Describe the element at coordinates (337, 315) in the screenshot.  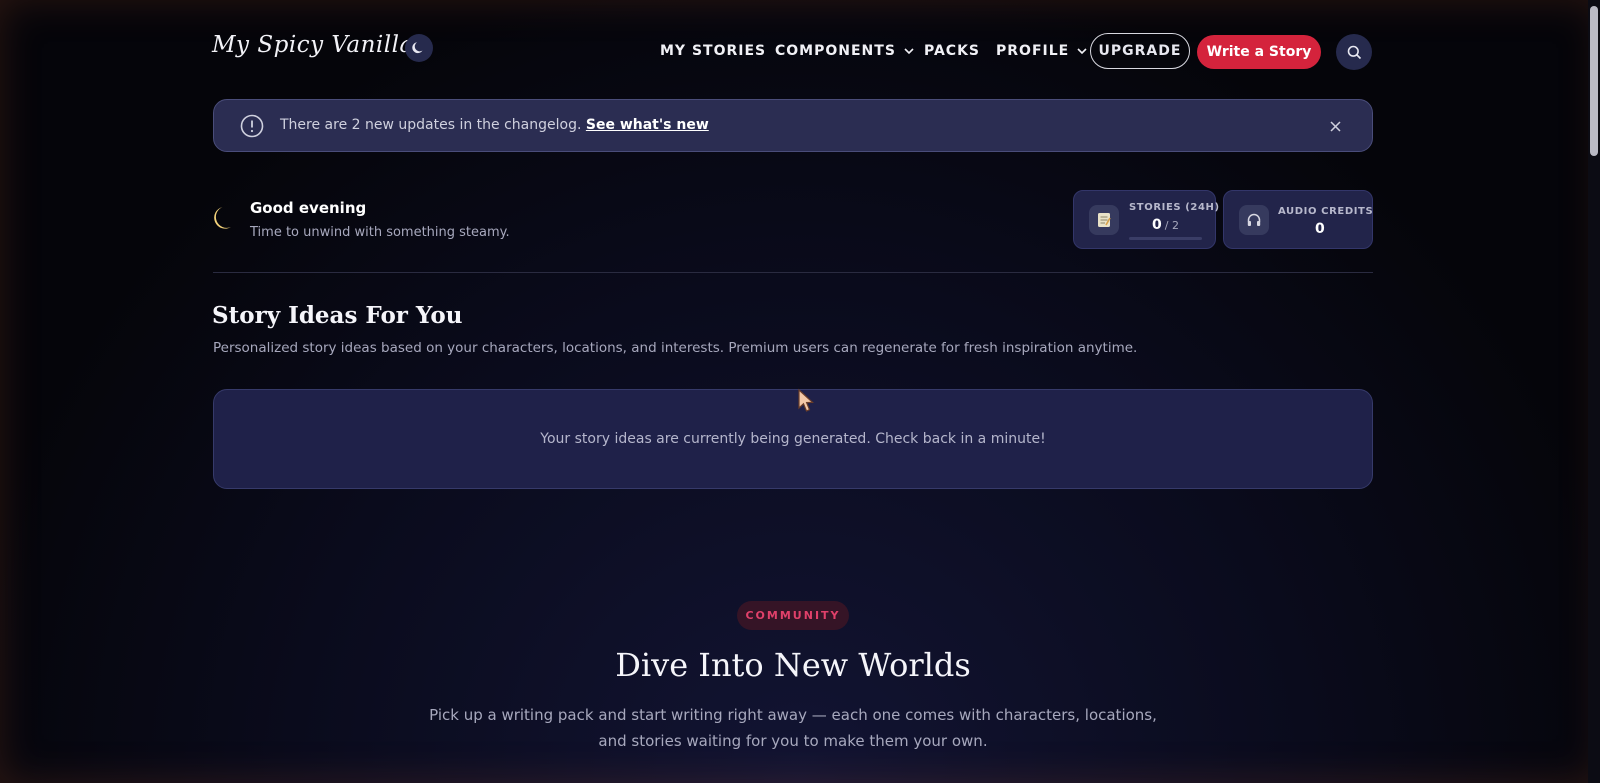
I see `story-ideas-title: Story Ideas For You` at that location.